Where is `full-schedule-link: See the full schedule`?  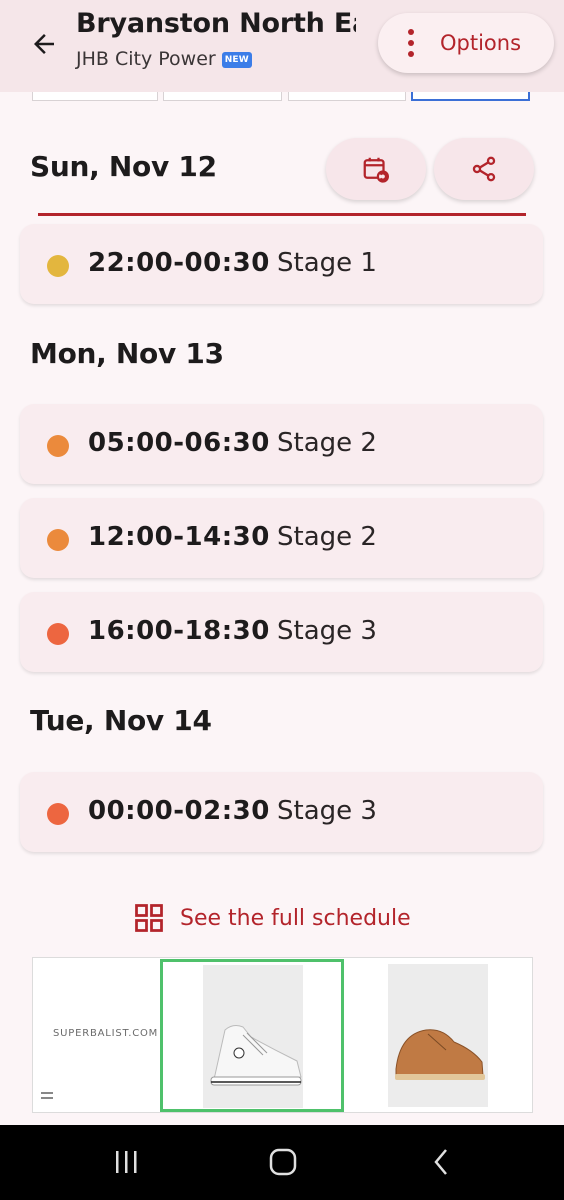 full-schedule-link: See the full schedule is located at coordinates (272, 918).